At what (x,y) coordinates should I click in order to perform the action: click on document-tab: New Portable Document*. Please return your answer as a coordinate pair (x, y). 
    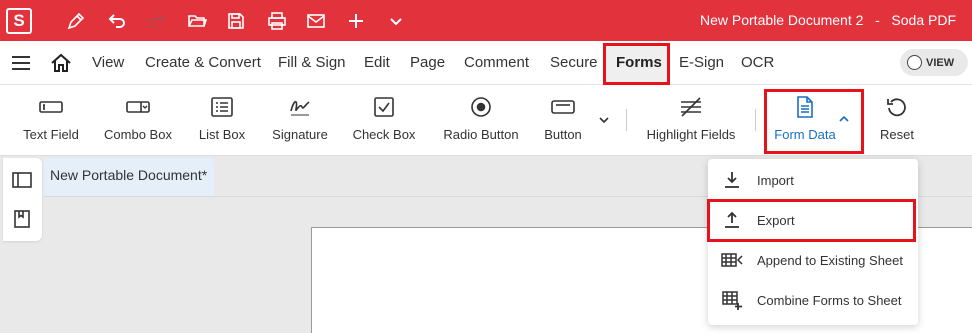
    Looking at the image, I should click on (129, 177).